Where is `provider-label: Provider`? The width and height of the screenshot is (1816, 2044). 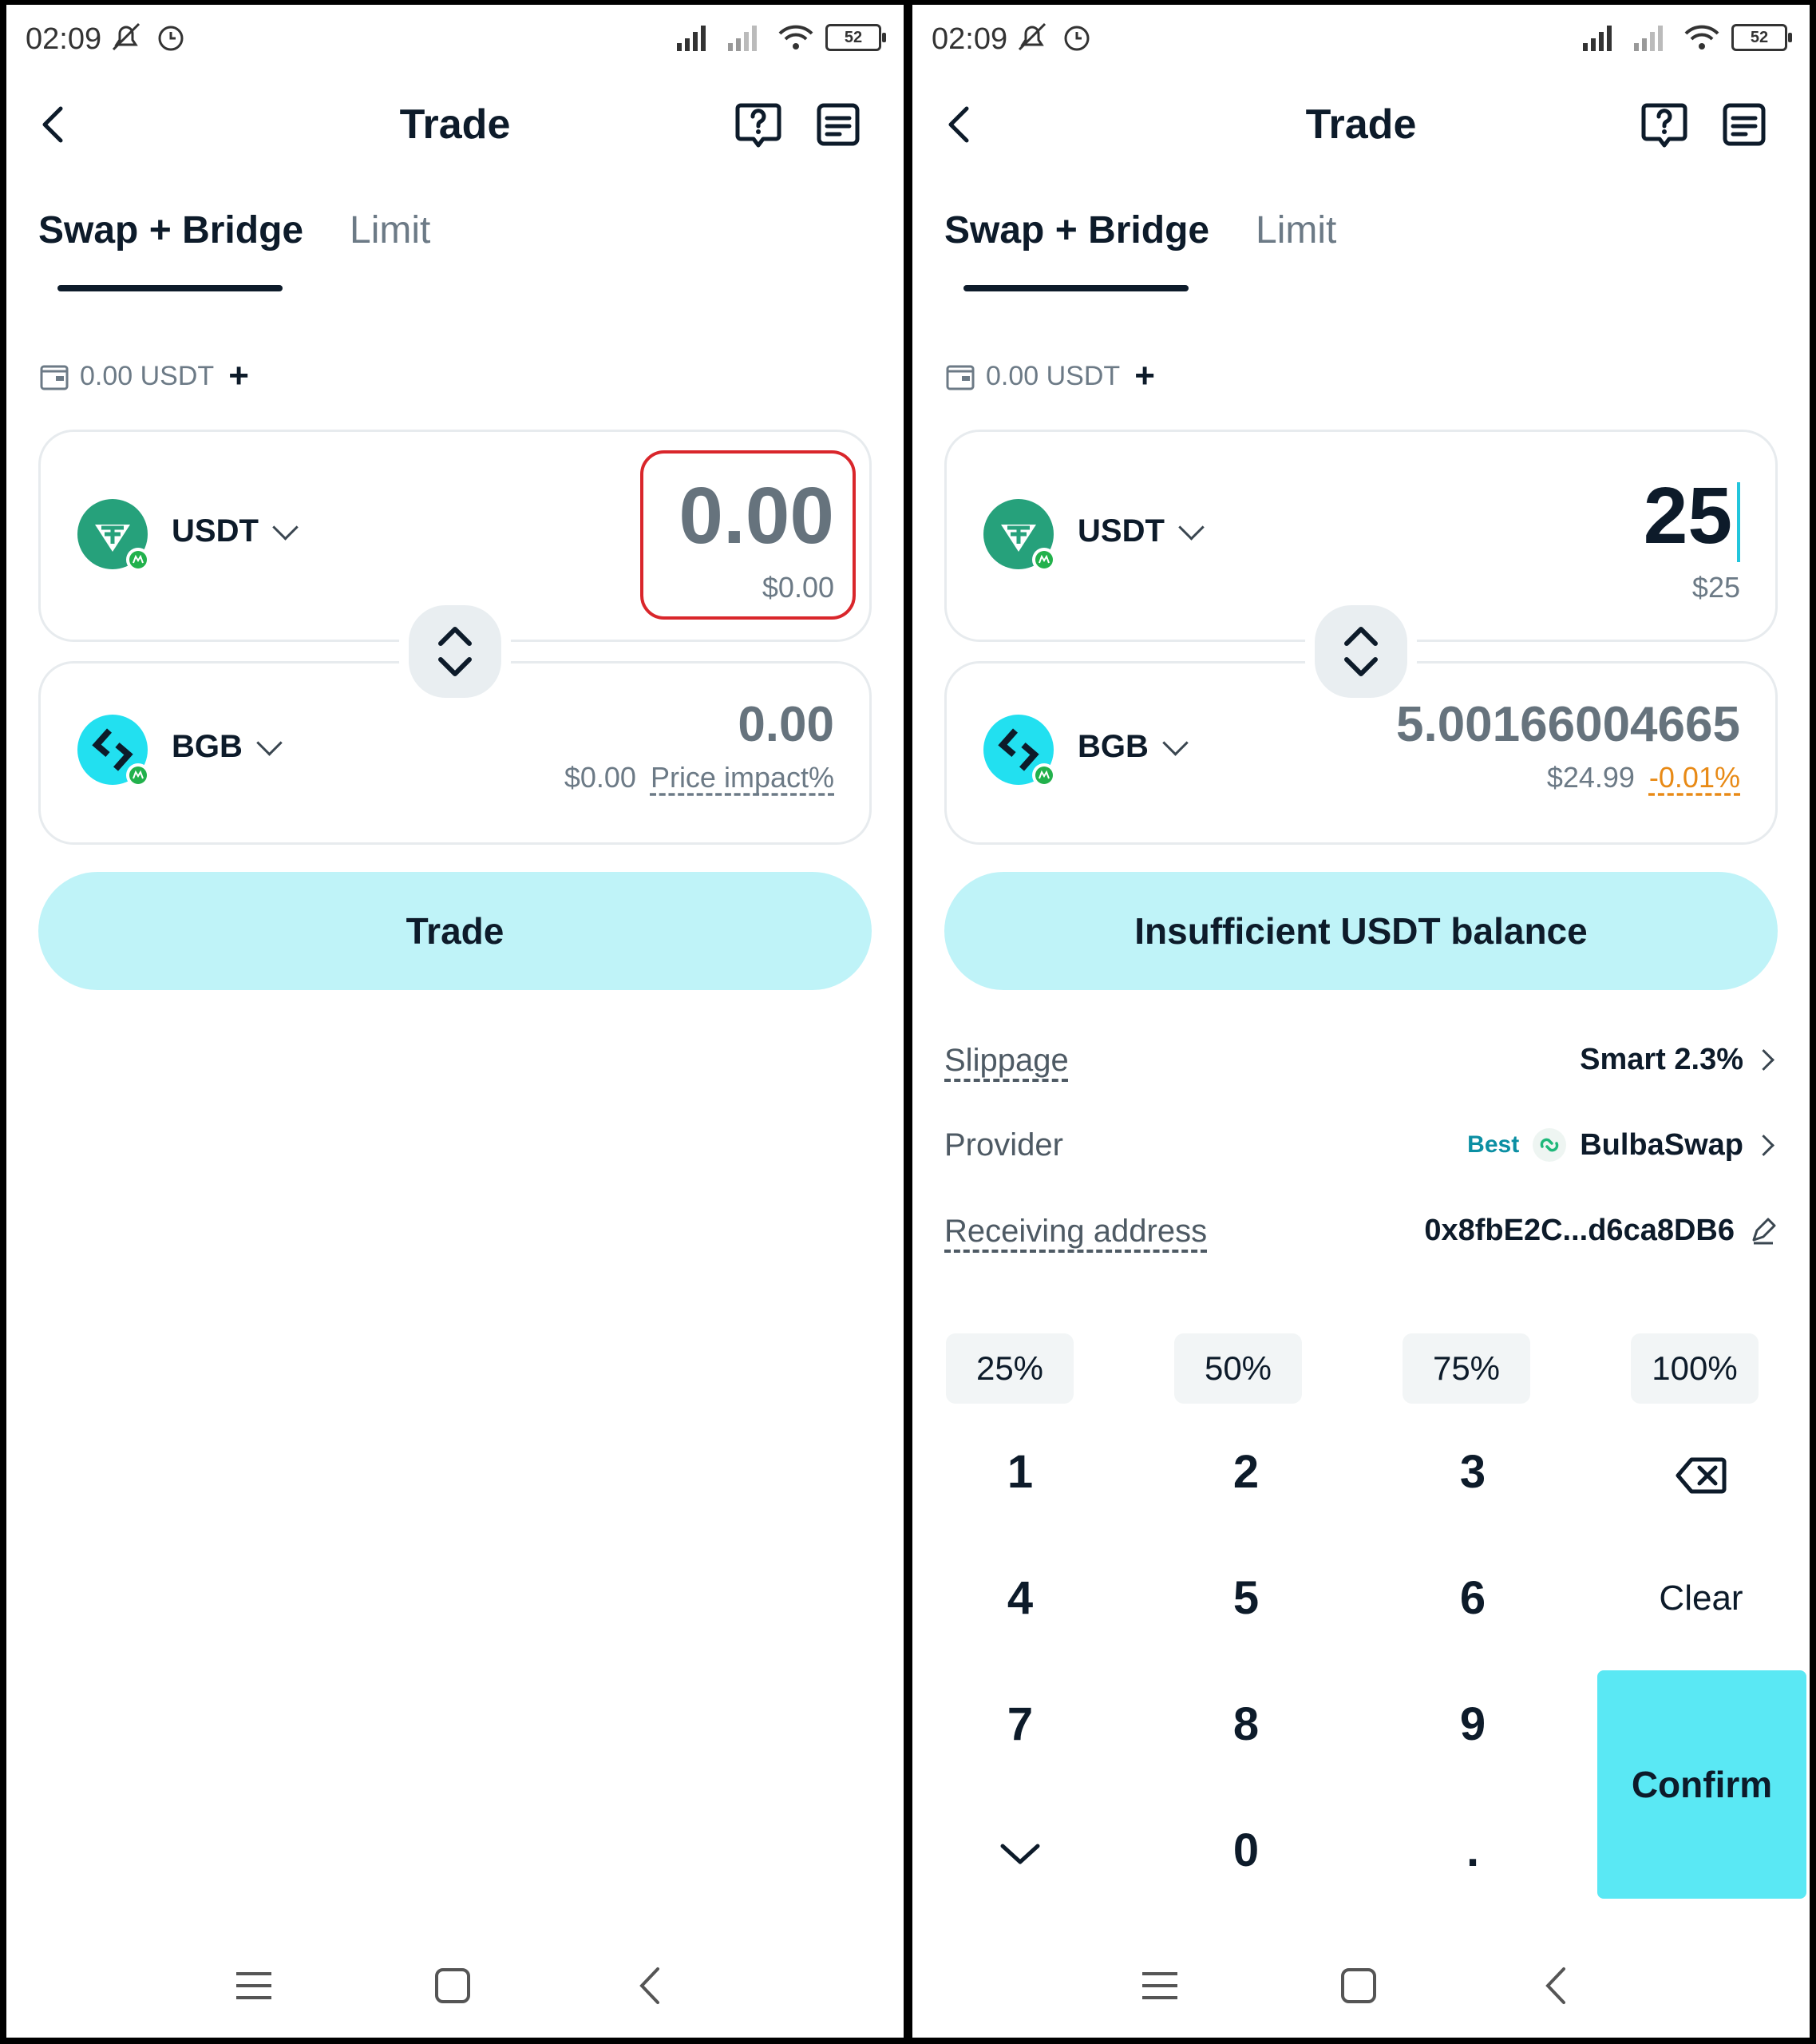 provider-label: Provider is located at coordinates (1004, 1145).